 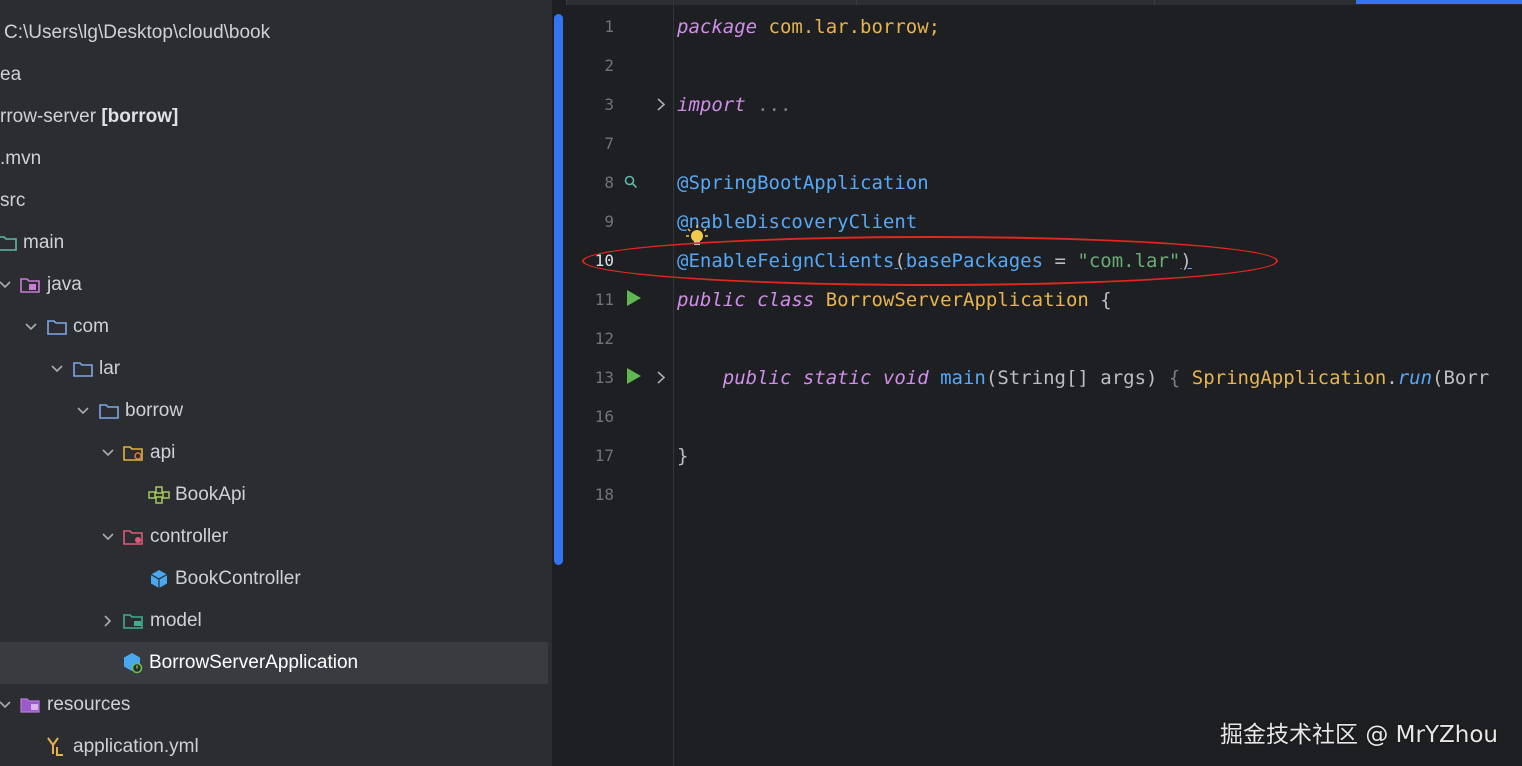 What do you see at coordinates (276, 117) in the screenshot?
I see `tree-item-module-borrow-server: rrow-server [borrow]` at bounding box center [276, 117].